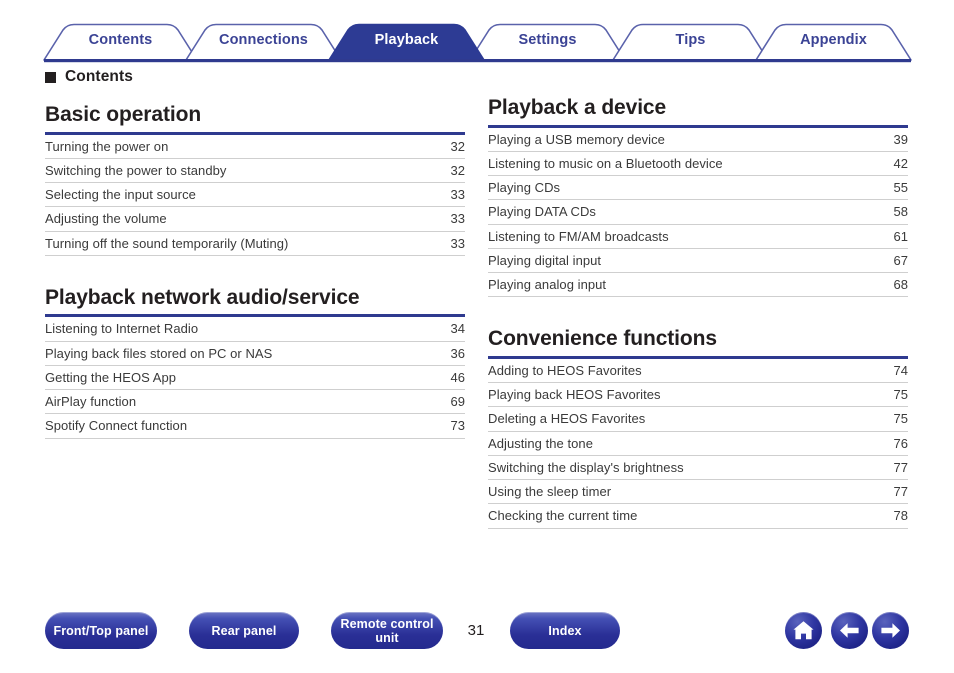 The width and height of the screenshot is (954, 673). What do you see at coordinates (567, 419) in the screenshot?
I see `toc-entry-title: Deleting a HEOS Favorites` at bounding box center [567, 419].